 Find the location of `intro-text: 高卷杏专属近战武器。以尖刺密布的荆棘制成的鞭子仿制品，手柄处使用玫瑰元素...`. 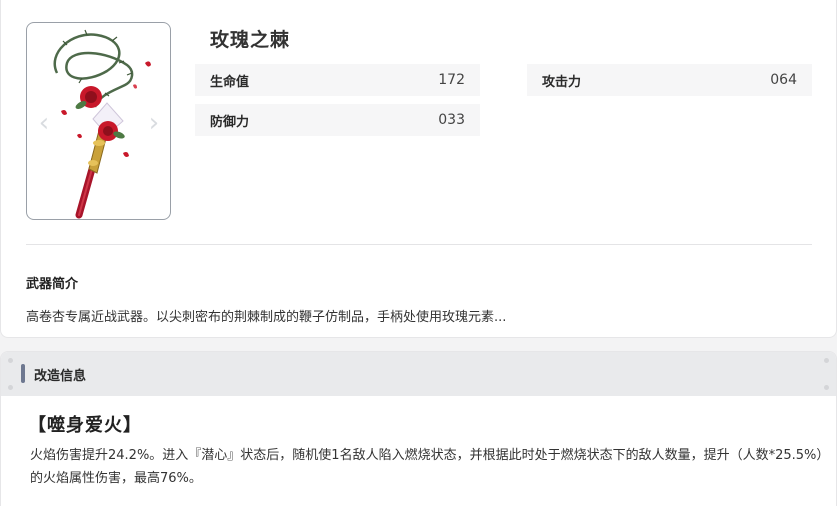

intro-text: 高卷杏专属近战武器。以尖刺密布的荆棘制成的鞭子仿制品，手柄处使用玫瑰元素... is located at coordinates (266, 317).